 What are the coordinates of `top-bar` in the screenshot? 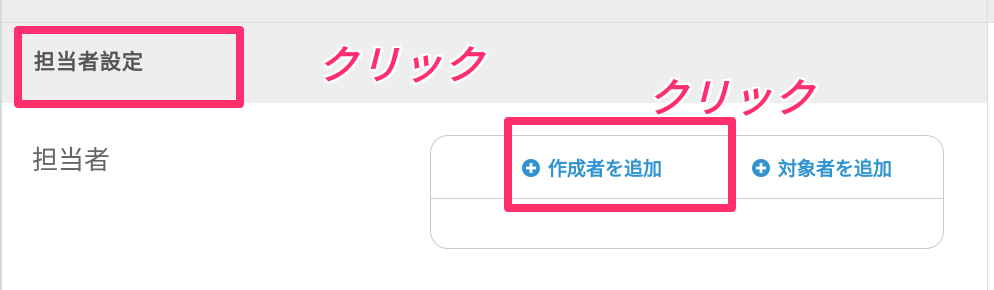 It's located at (497, 11).